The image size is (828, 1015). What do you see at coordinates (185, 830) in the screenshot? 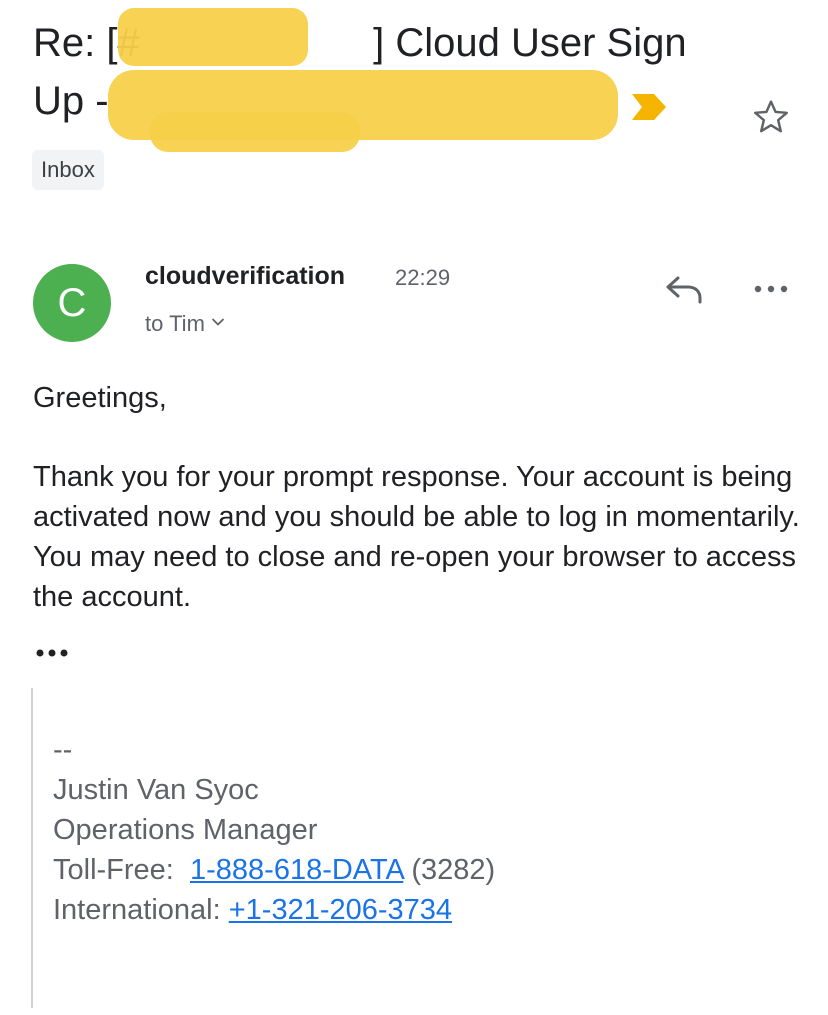
I see `signature-title: Operations Manager` at bounding box center [185, 830].